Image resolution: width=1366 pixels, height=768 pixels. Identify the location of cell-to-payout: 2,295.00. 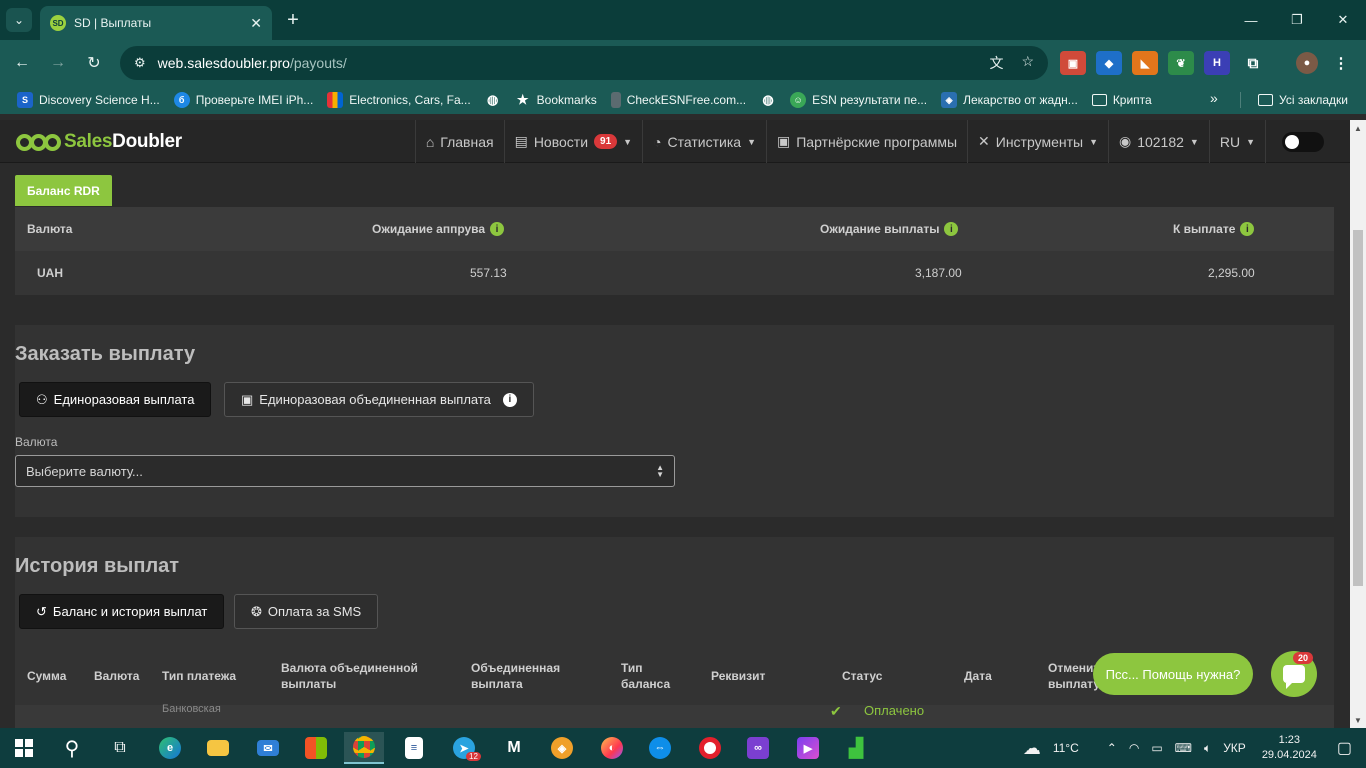
(1231, 273).